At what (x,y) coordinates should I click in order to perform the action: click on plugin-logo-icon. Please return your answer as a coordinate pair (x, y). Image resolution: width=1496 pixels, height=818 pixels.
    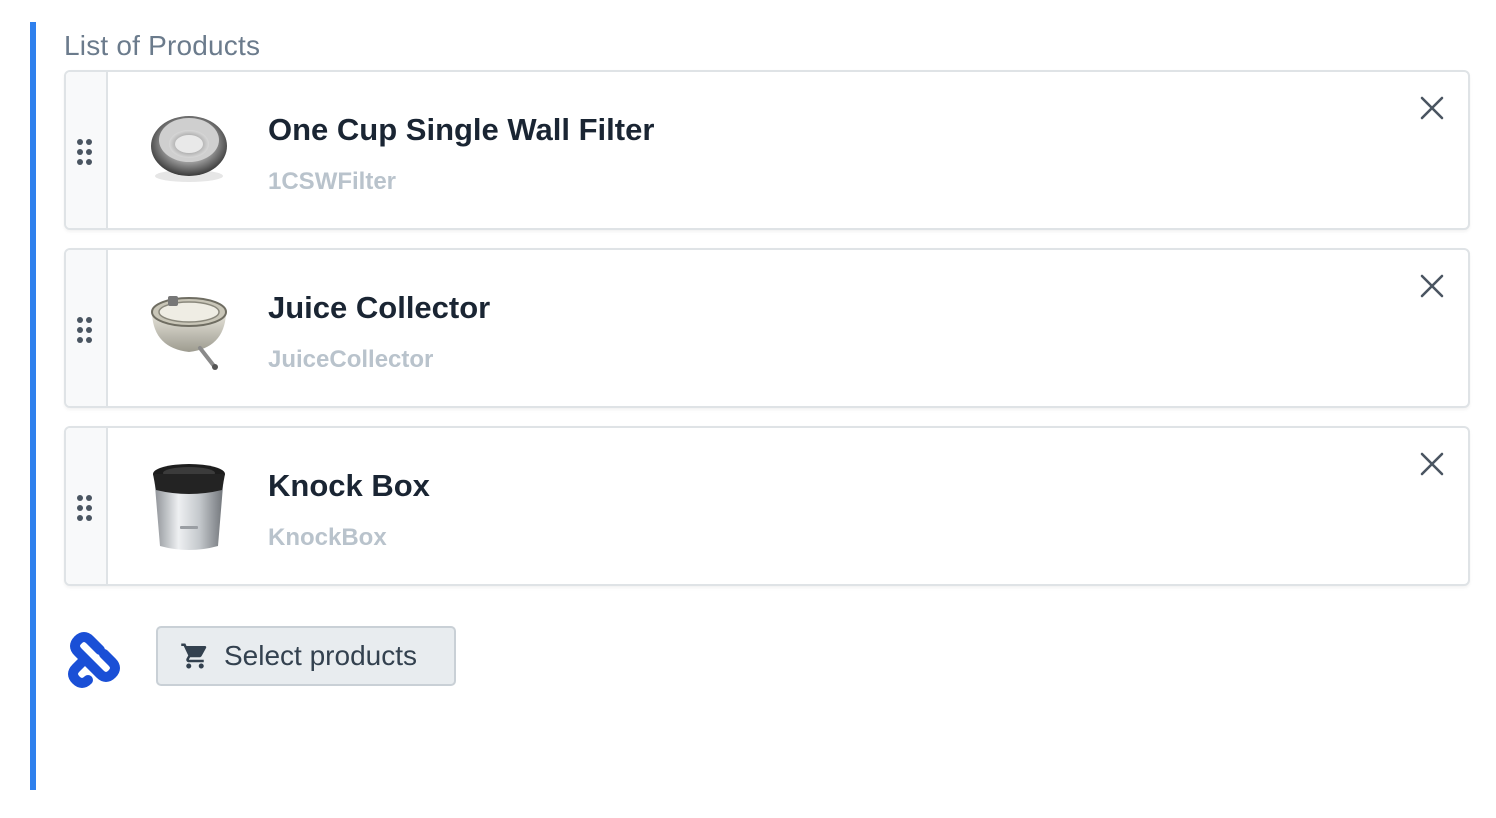
    Looking at the image, I should click on (94, 660).